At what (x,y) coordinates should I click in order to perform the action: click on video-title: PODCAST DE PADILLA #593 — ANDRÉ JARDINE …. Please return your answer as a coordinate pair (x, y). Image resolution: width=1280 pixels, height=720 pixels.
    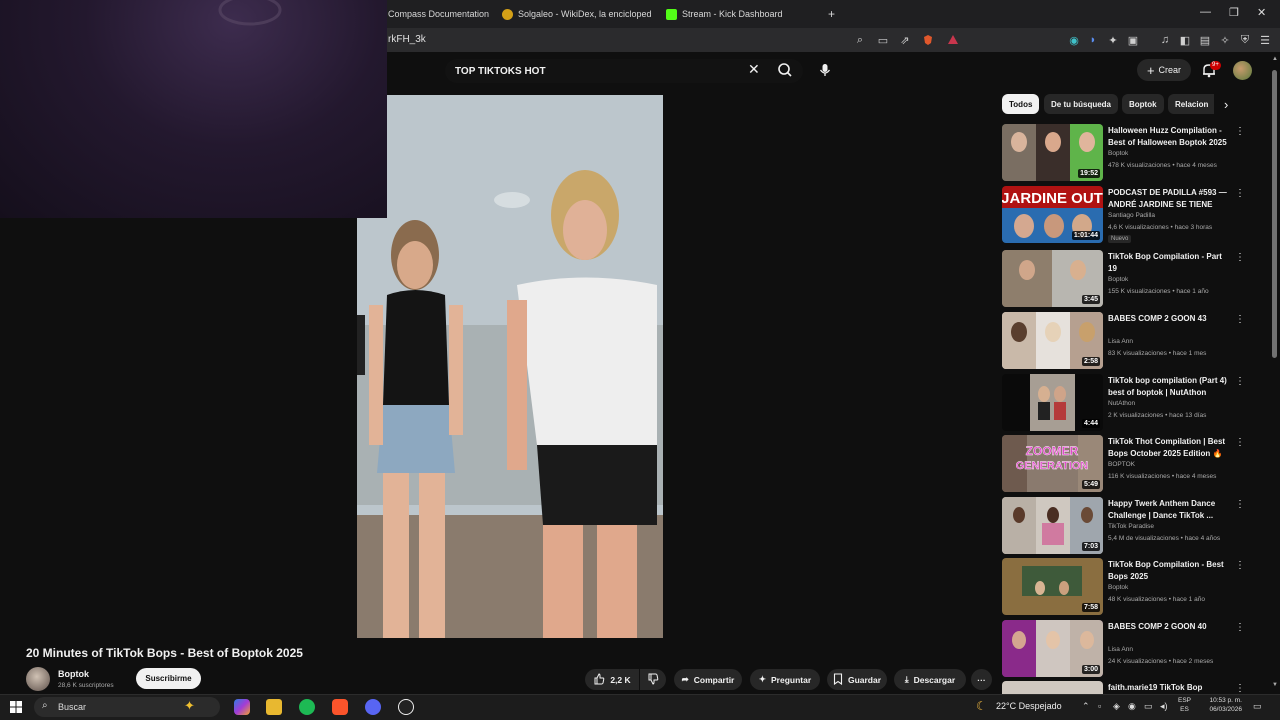
    Looking at the image, I should click on (1169, 199).